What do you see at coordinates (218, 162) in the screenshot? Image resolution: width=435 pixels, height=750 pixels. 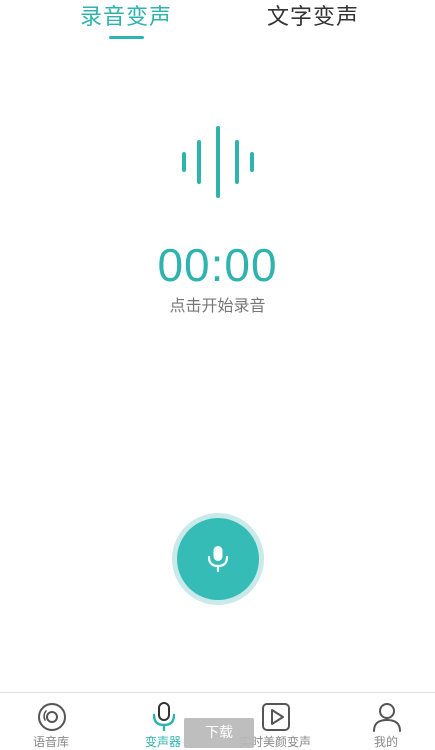 I see `waveform-icon` at bounding box center [218, 162].